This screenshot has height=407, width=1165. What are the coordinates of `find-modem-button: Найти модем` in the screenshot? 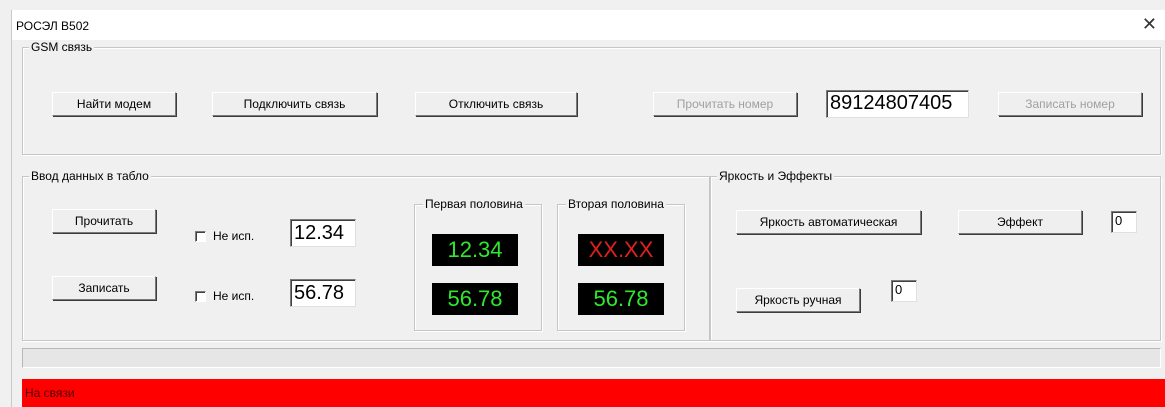 It's located at (114, 104).